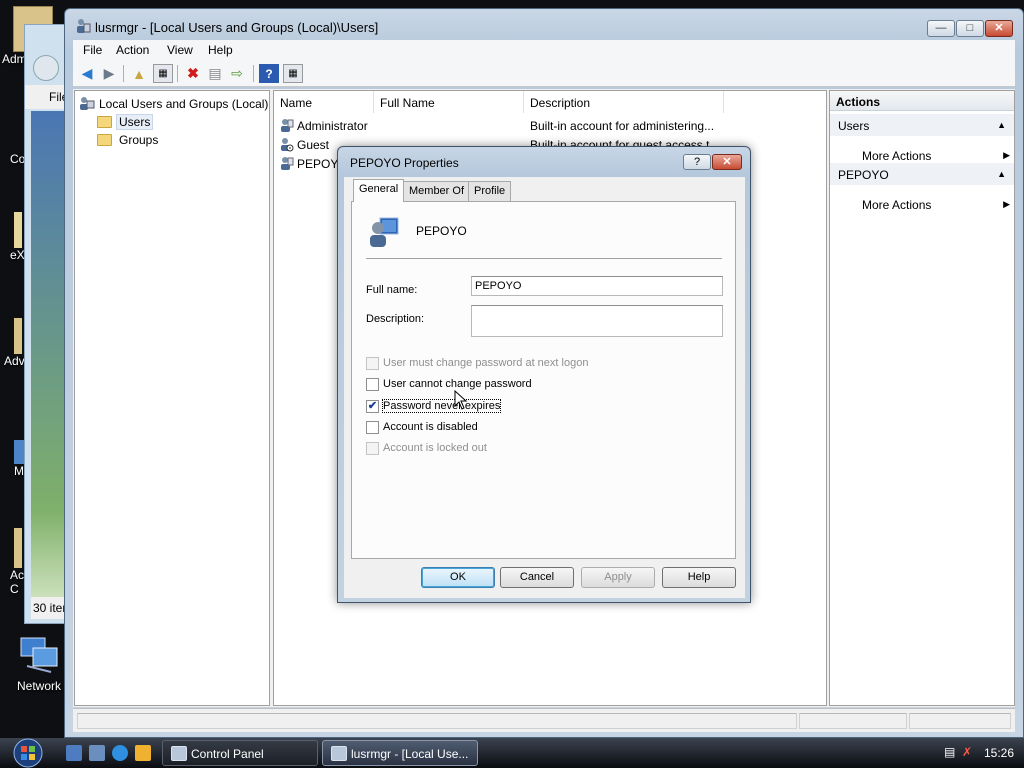 This screenshot has height=768, width=1024. I want to click on maximize-button: □, so click(970, 28).